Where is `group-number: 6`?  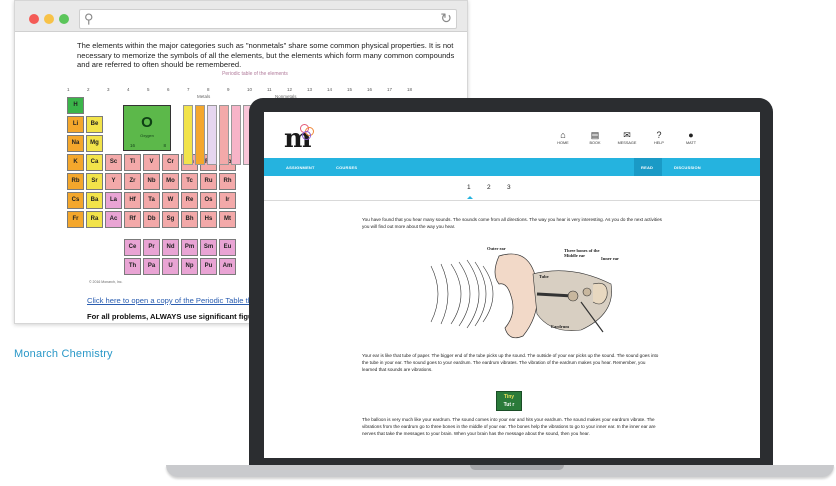 group-number: 6 is located at coordinates (168, 89).